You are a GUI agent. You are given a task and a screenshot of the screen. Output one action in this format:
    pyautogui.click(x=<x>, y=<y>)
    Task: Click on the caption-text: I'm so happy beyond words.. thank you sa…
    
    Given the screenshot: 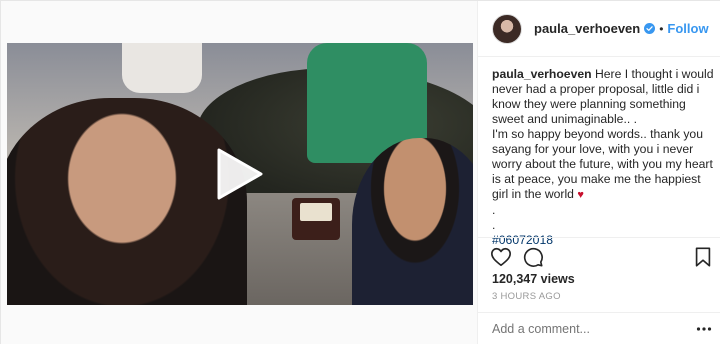 What is the action you would take?
    pyautogui.click(x=602, y=164)
    